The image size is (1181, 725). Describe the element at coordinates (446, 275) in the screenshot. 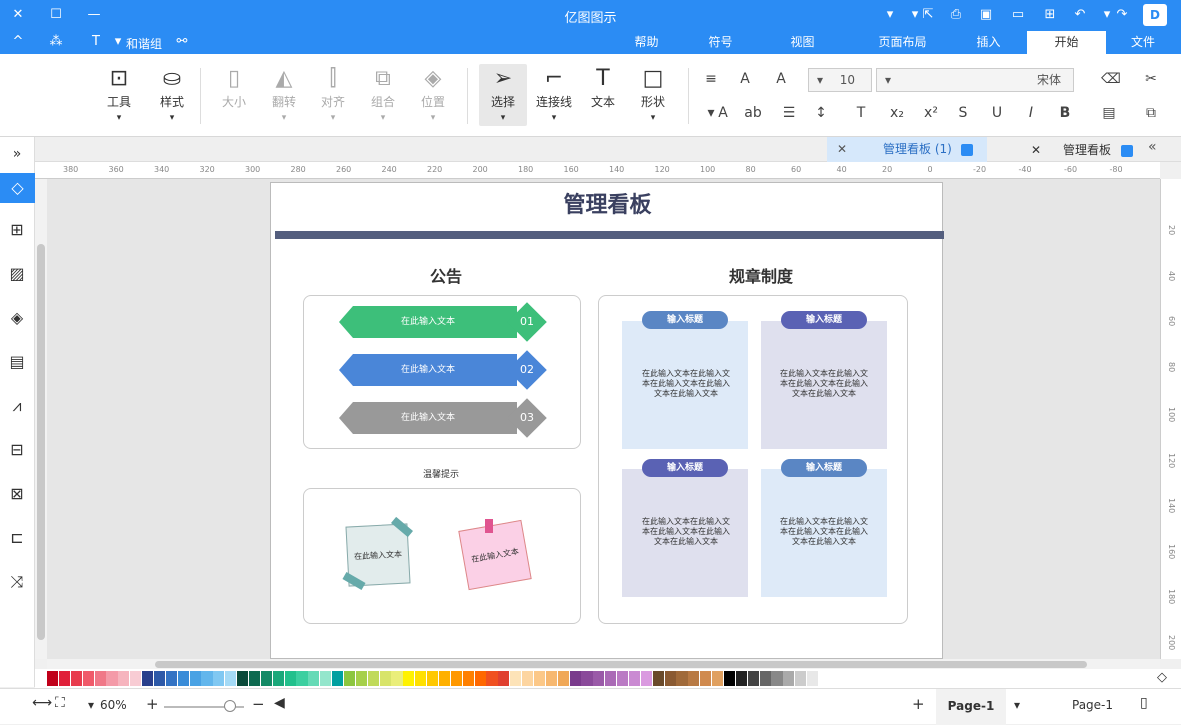

I see `section-title-notice: 公告` at that location.